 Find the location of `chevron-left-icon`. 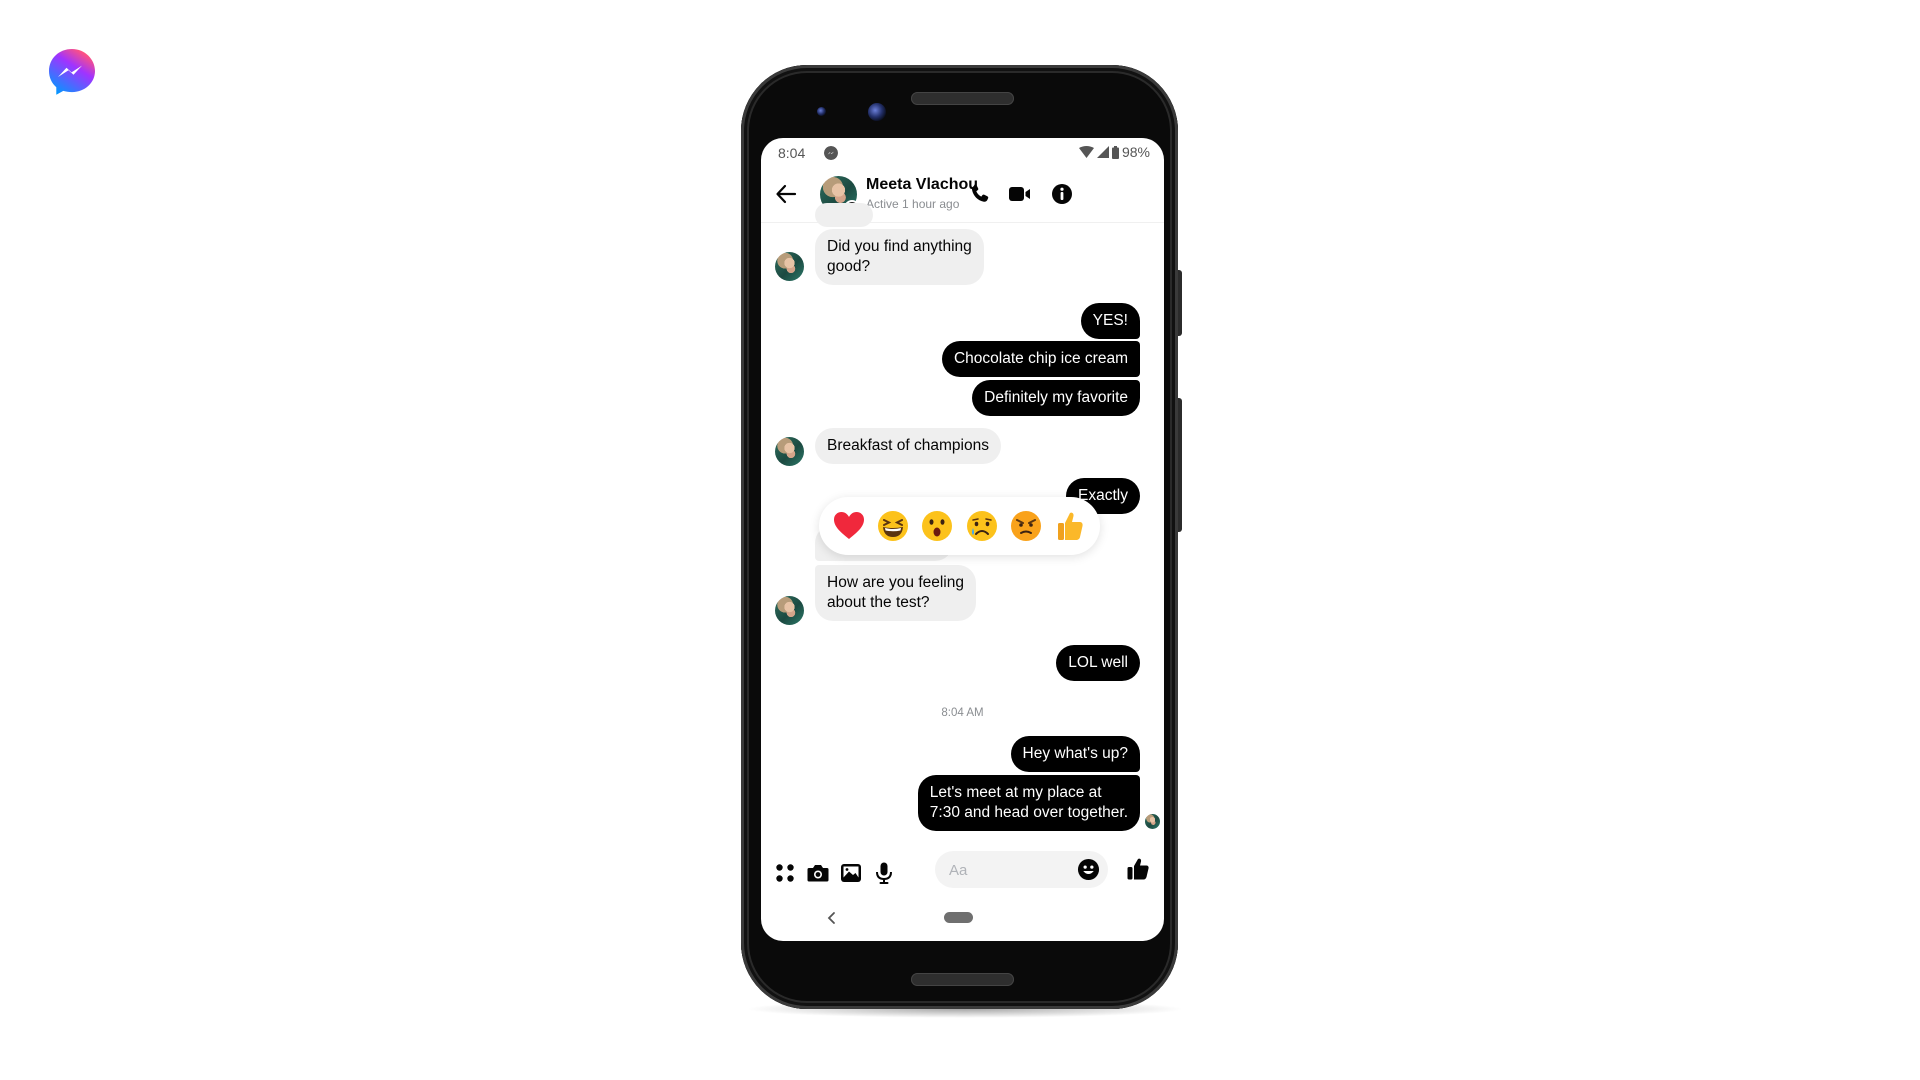

chevron-left-icon is located at coordinates (832, 918).